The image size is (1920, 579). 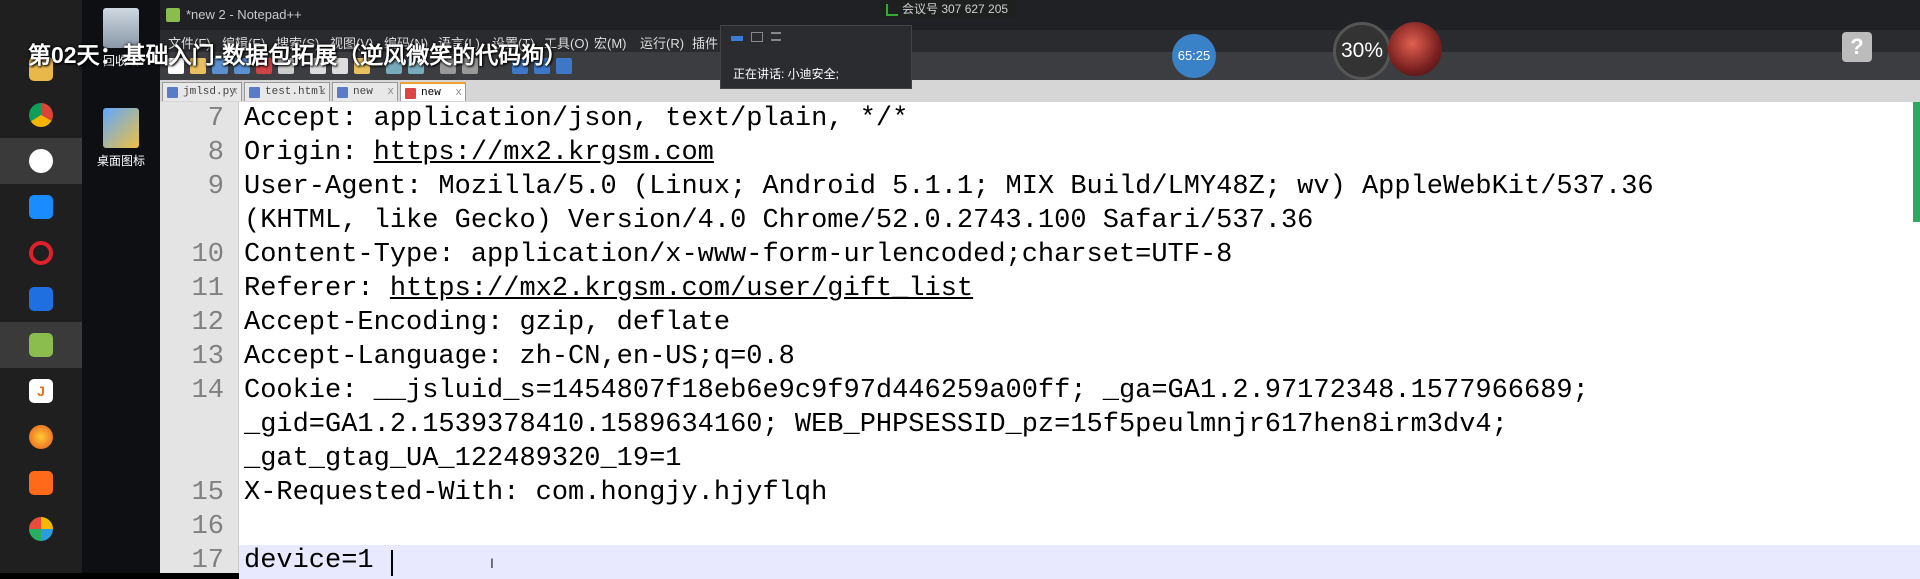 What do you see at coordinates (392, 563) in the screenshot?
I see `text-caret` at bounding box center [392, 563].